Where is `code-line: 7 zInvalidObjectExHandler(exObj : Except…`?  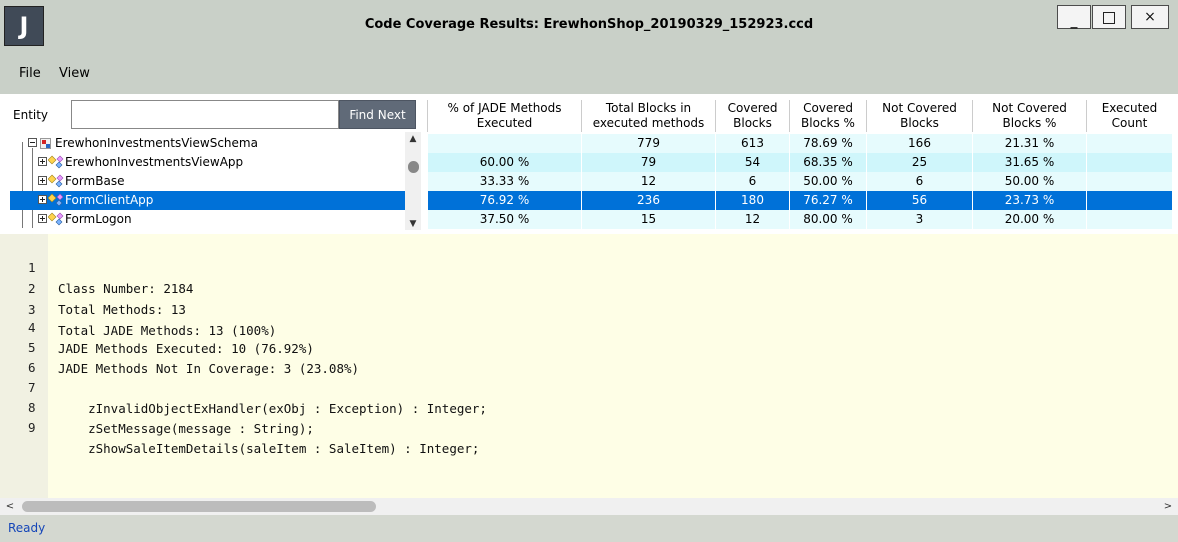 code-line: 7 zInvalidObjectExHandler(exObj : Except… is located at coordinates (585, 386).